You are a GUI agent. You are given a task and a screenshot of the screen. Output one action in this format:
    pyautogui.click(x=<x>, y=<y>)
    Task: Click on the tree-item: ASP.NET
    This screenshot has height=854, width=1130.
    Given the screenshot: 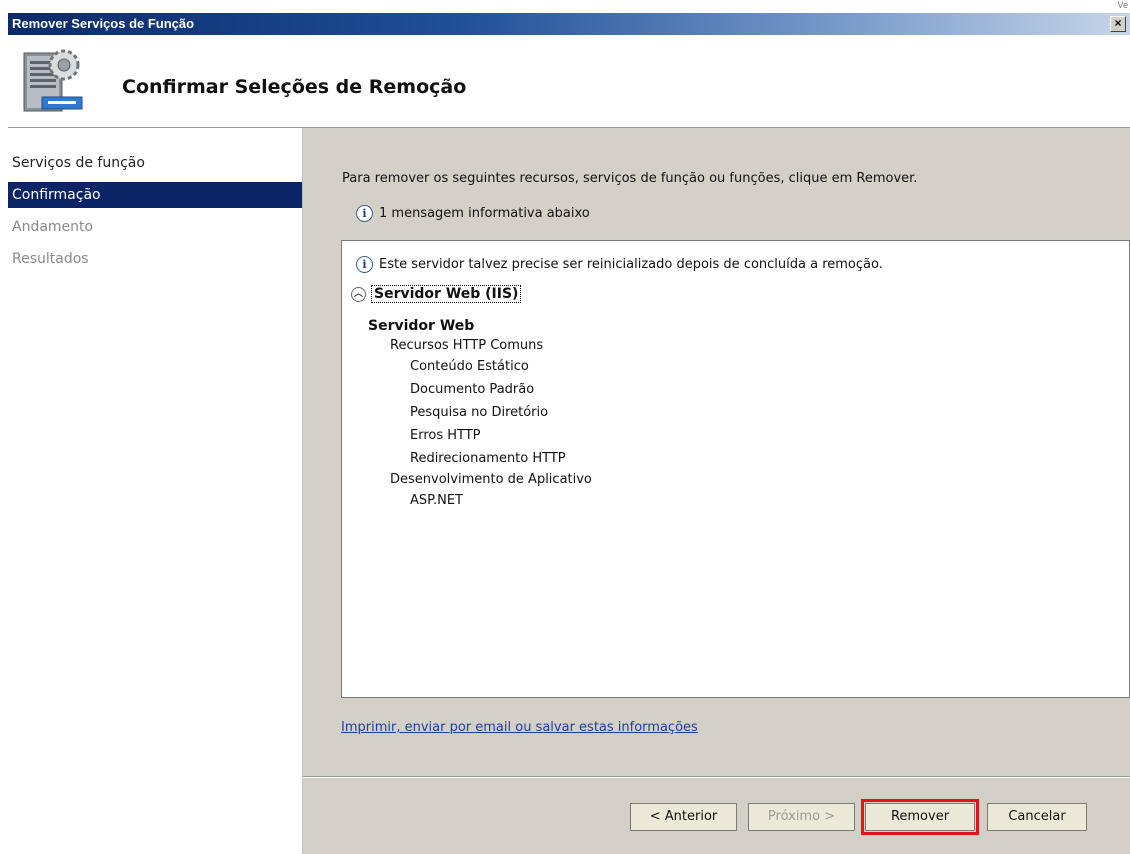 What is the action you would take?
    pyautogui.click(x=436, y=500)
    